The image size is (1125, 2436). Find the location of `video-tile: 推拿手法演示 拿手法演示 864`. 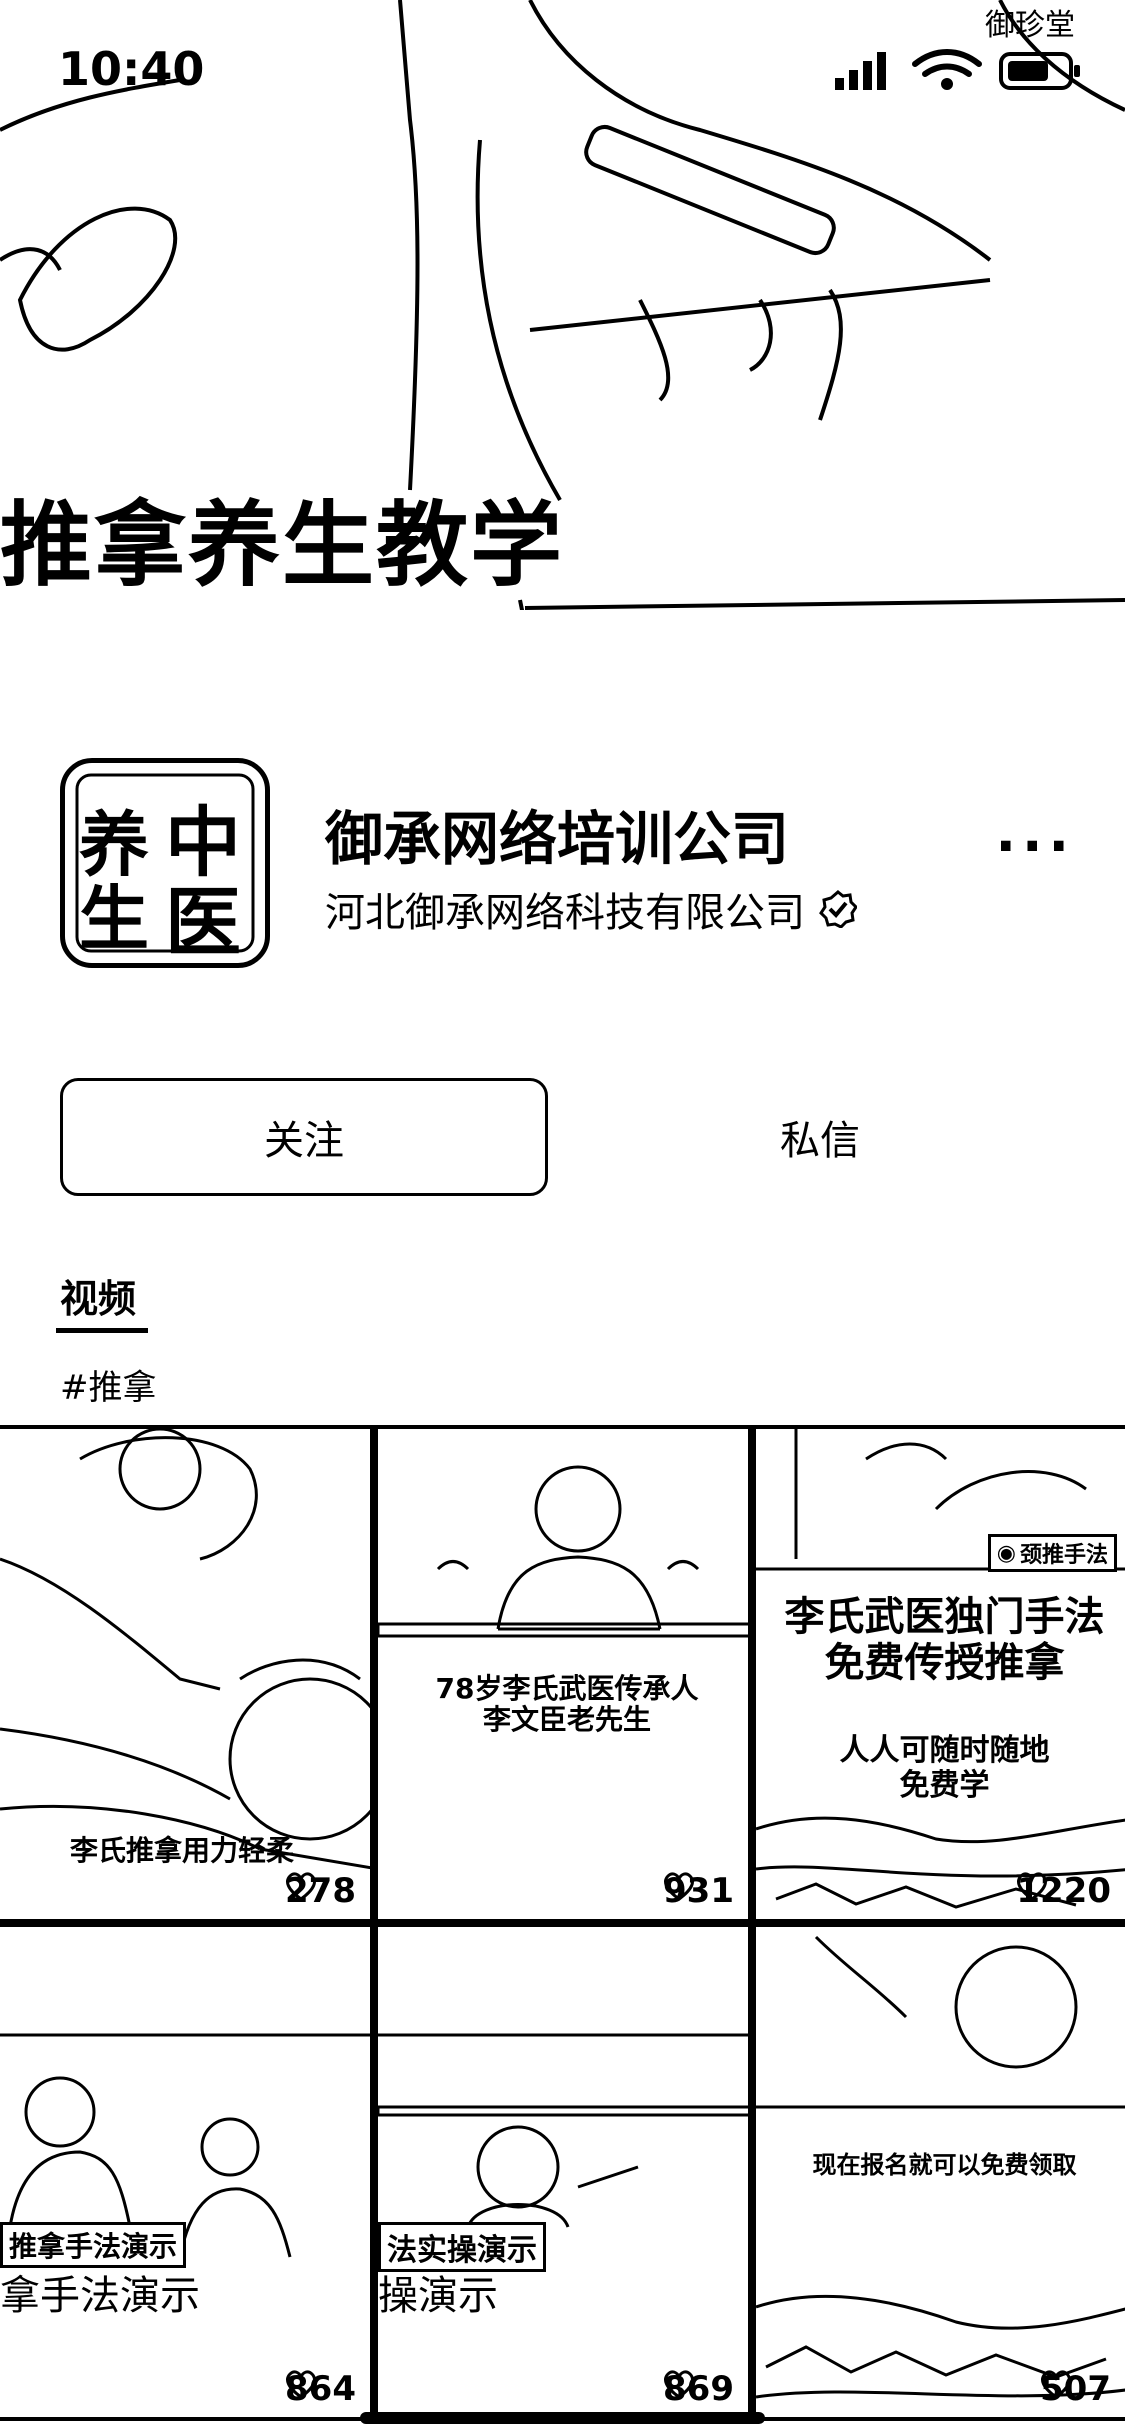

video-tile: 推拿手法演示 拿手法演示 864 is located at coordinates (187, 2172).